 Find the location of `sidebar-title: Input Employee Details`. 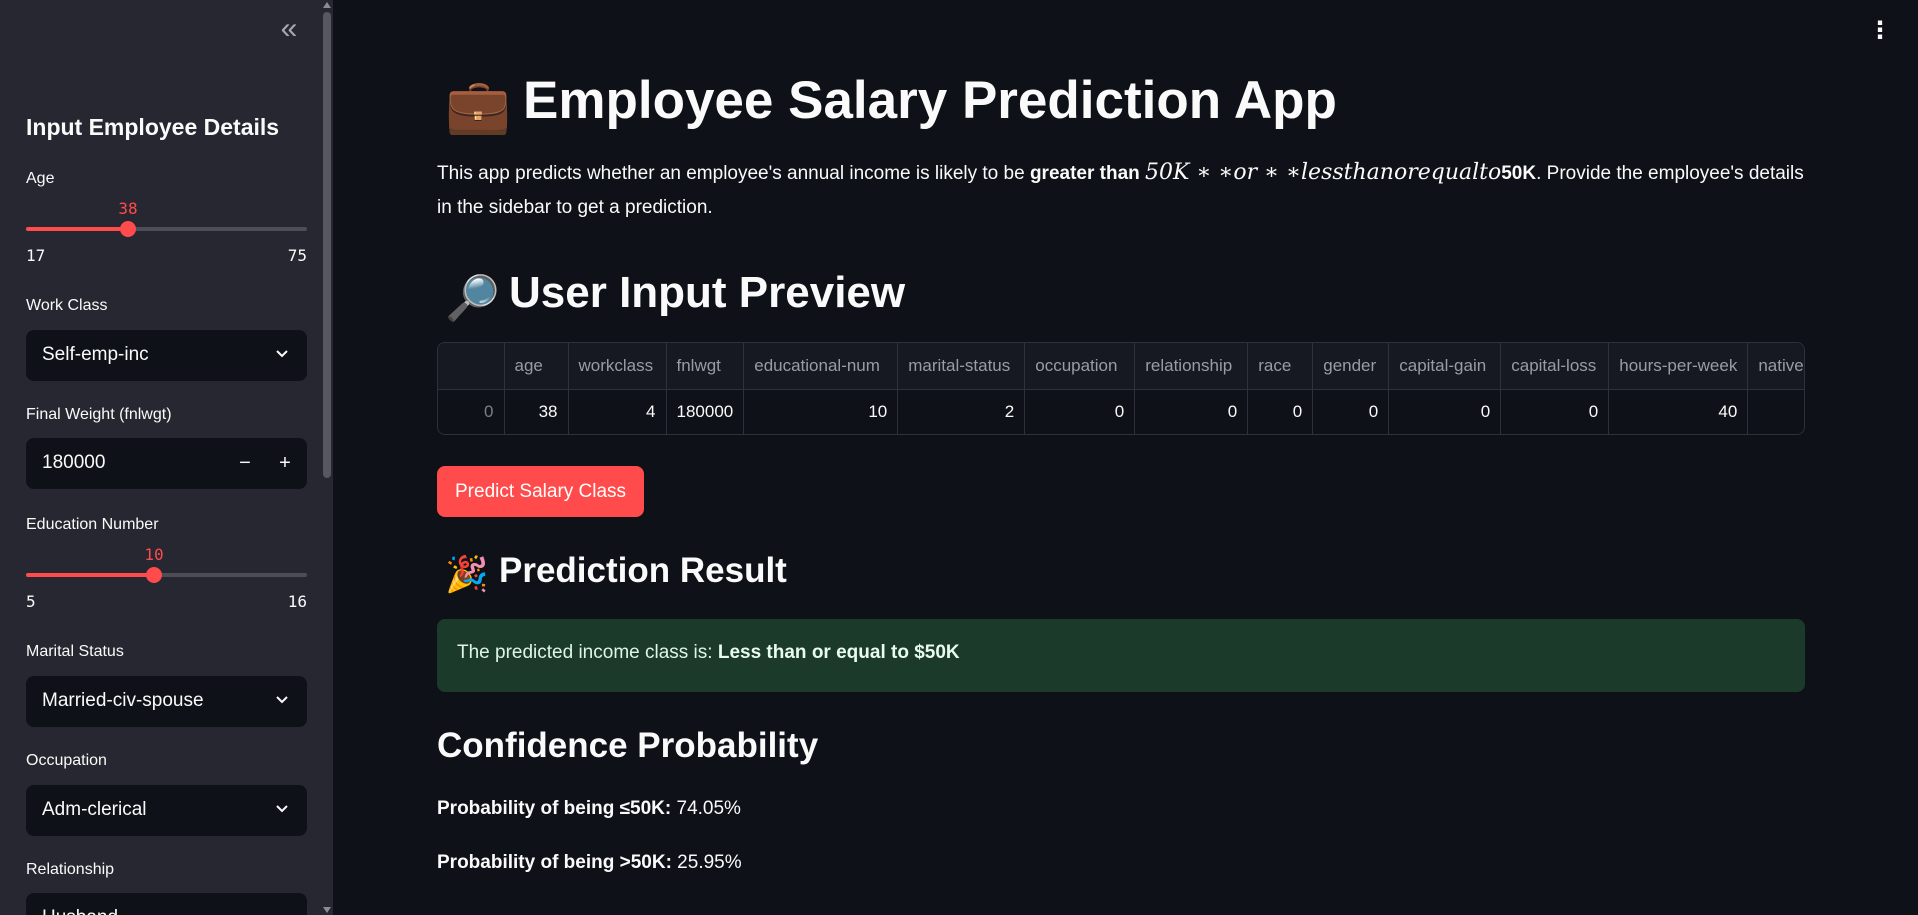

sidebar-title: Input Employee Details is located at coordinates (153, 127).